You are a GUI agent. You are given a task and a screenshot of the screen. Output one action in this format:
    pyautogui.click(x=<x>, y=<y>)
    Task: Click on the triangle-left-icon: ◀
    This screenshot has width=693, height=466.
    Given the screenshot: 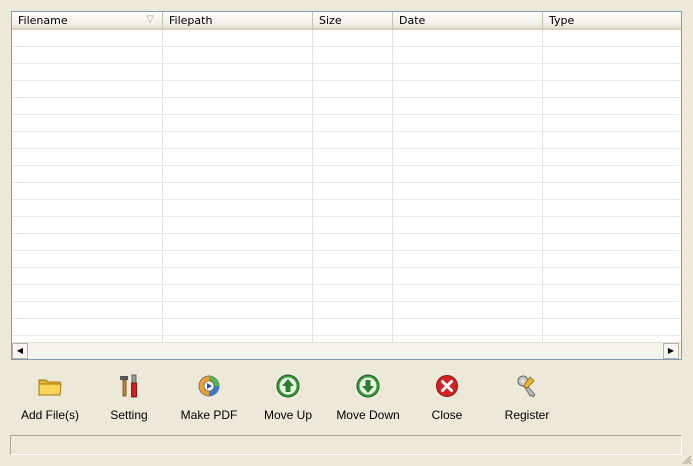 What is the action you would take?
    pyautogui.click(x=20, y=350)
    